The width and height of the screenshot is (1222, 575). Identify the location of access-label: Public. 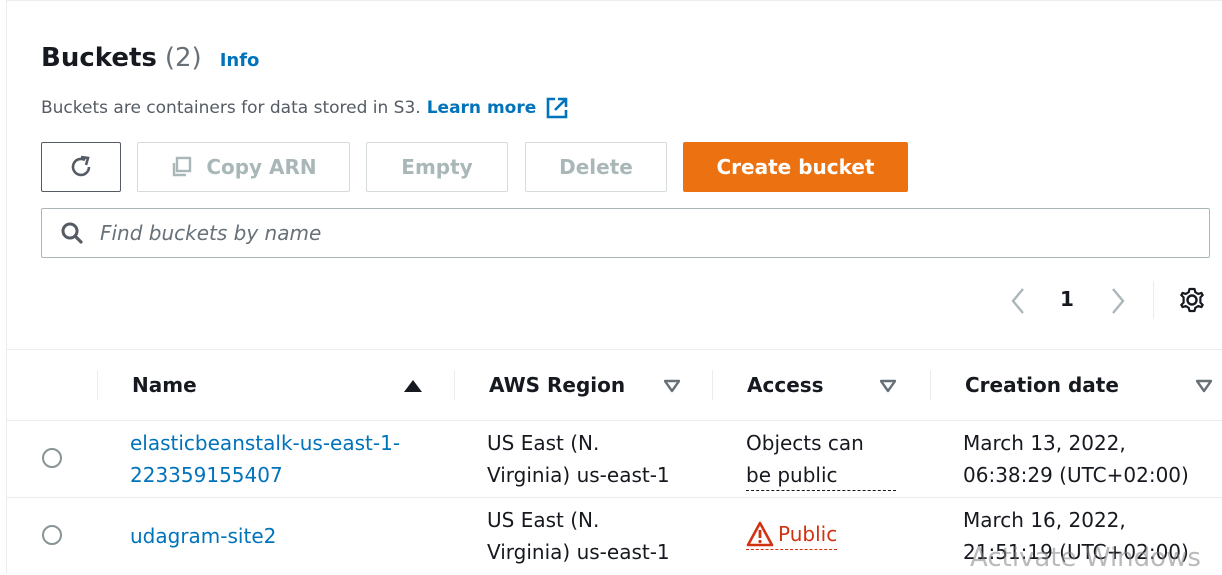
(808, 534).